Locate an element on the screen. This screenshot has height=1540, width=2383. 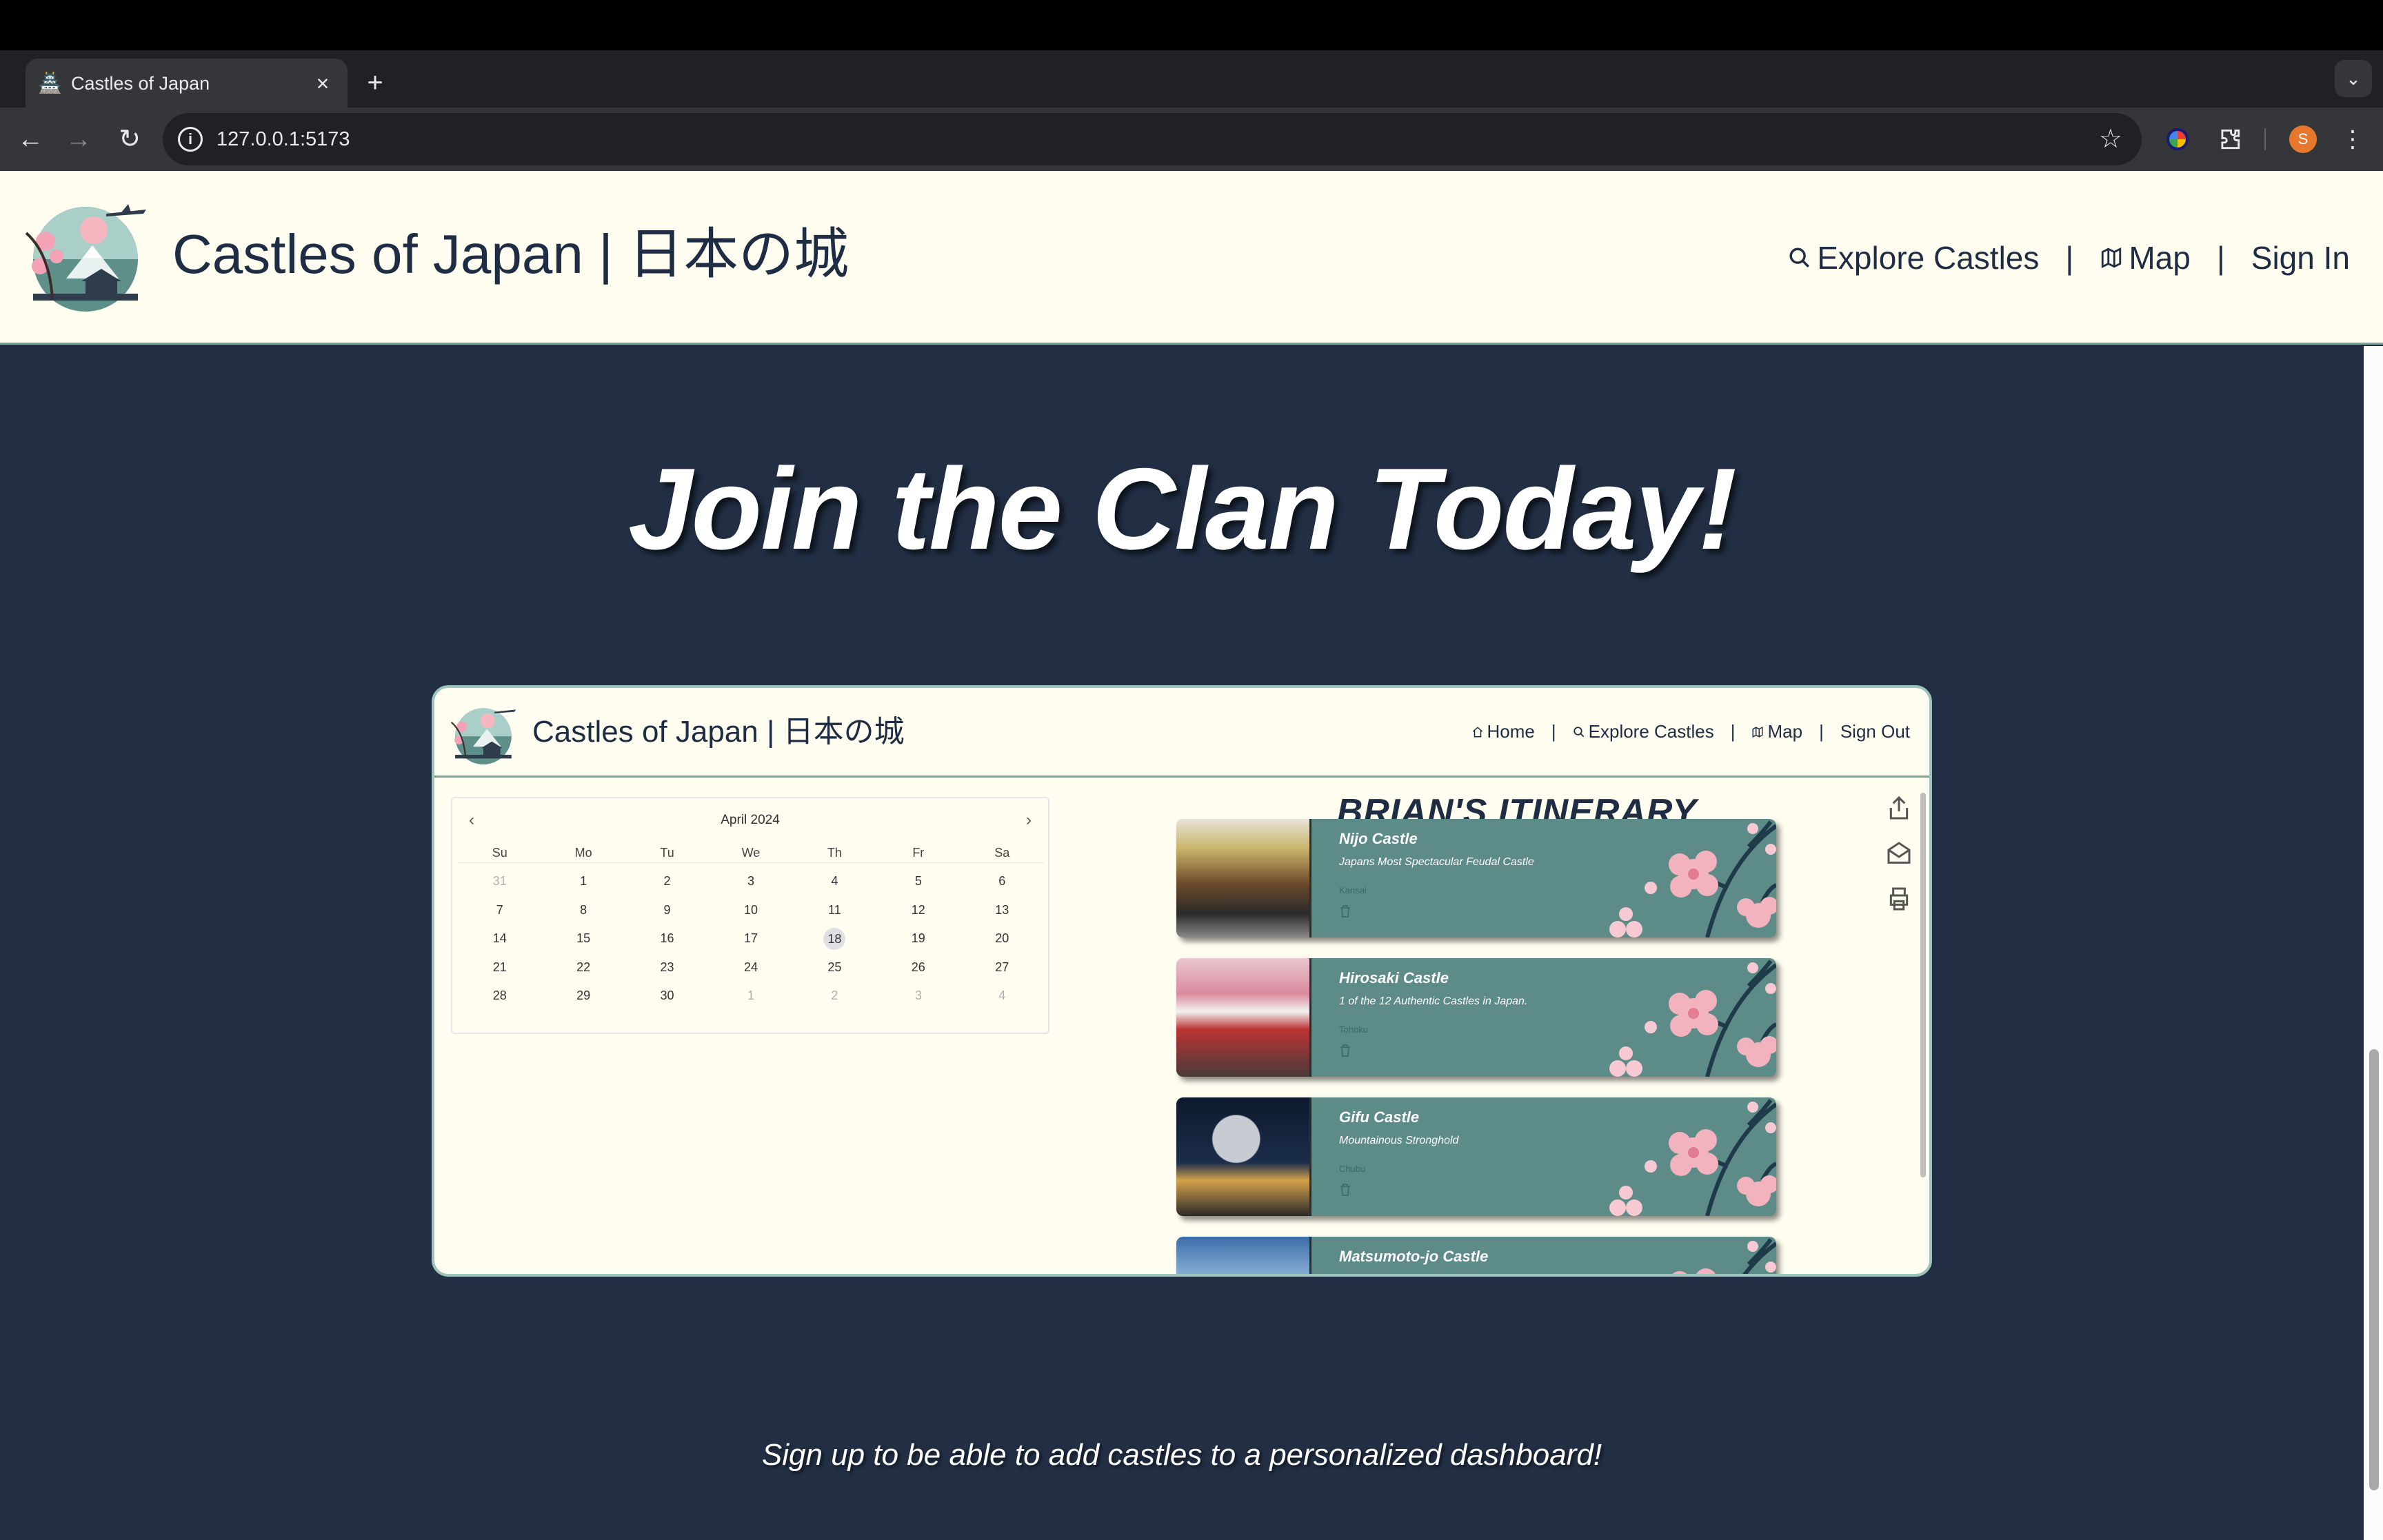
calendar-day-number: 26 is located at coordinates (918, 967).